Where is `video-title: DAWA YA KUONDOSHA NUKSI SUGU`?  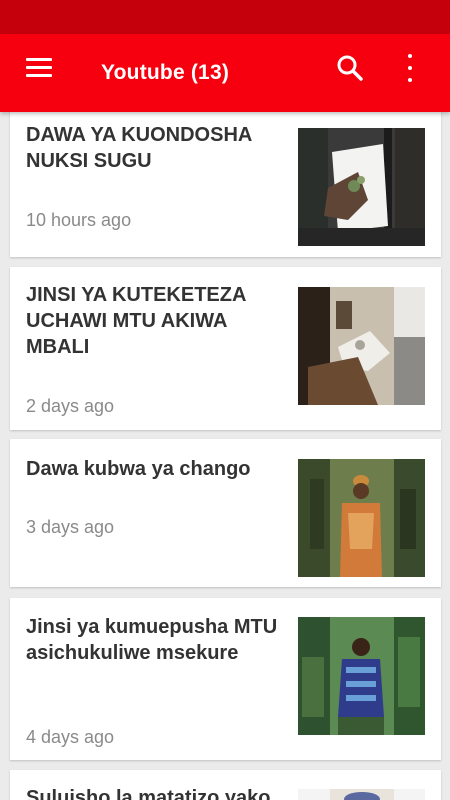
video-title: DAWA YA KUONDOSHA NUKSI SUGU is located at coordinates (139, 148).